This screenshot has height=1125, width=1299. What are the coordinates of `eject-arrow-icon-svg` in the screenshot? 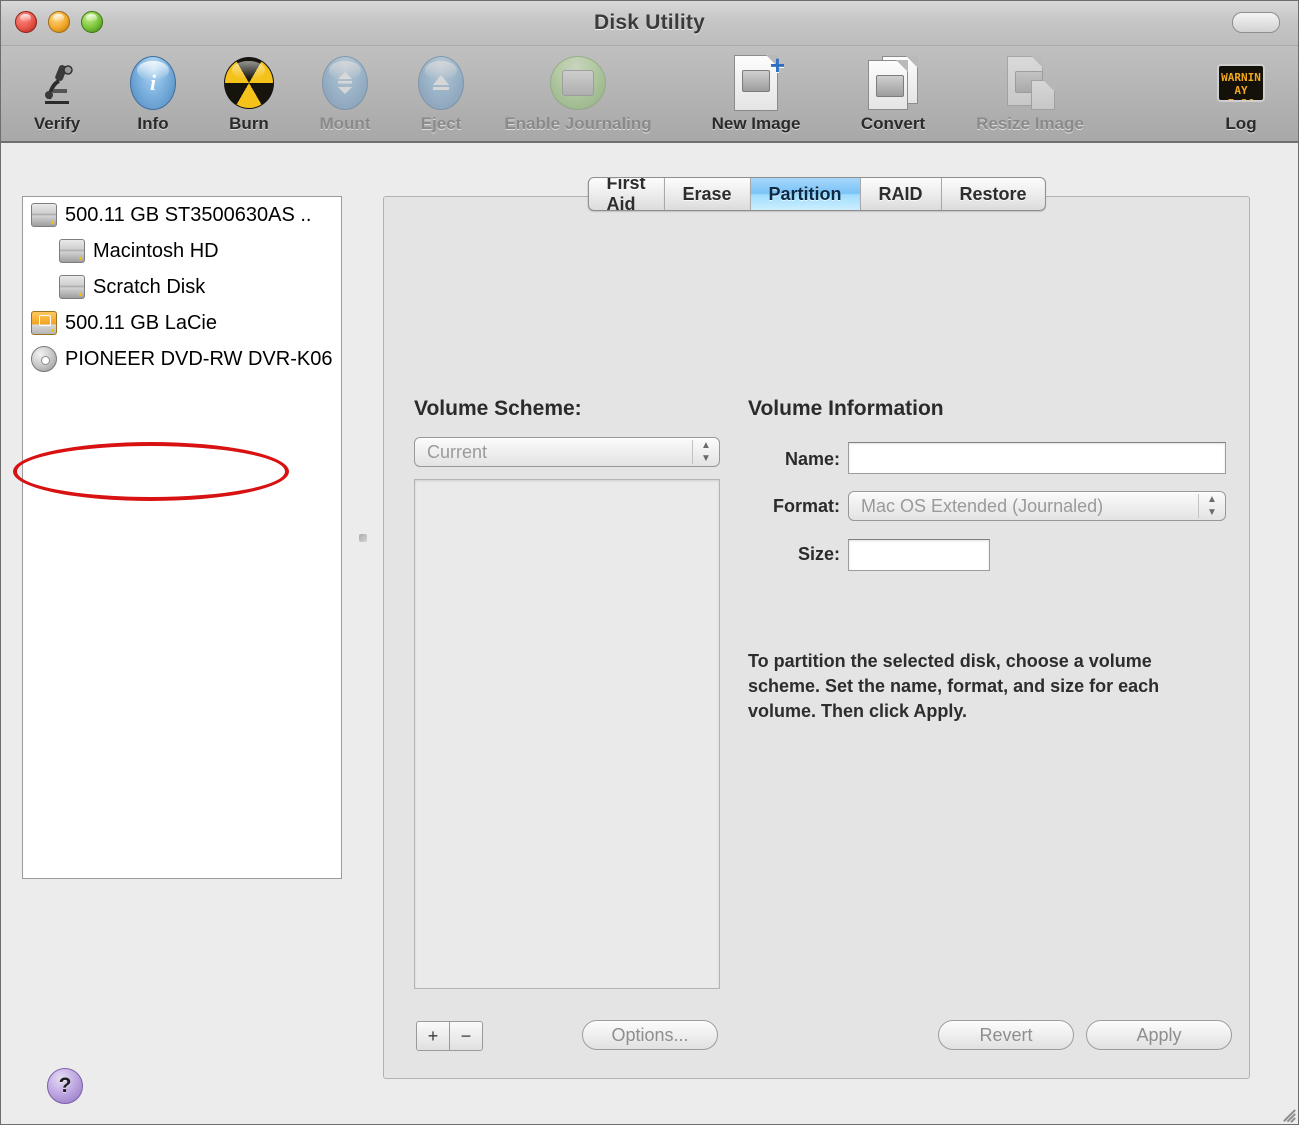 It's located at (441, 82).